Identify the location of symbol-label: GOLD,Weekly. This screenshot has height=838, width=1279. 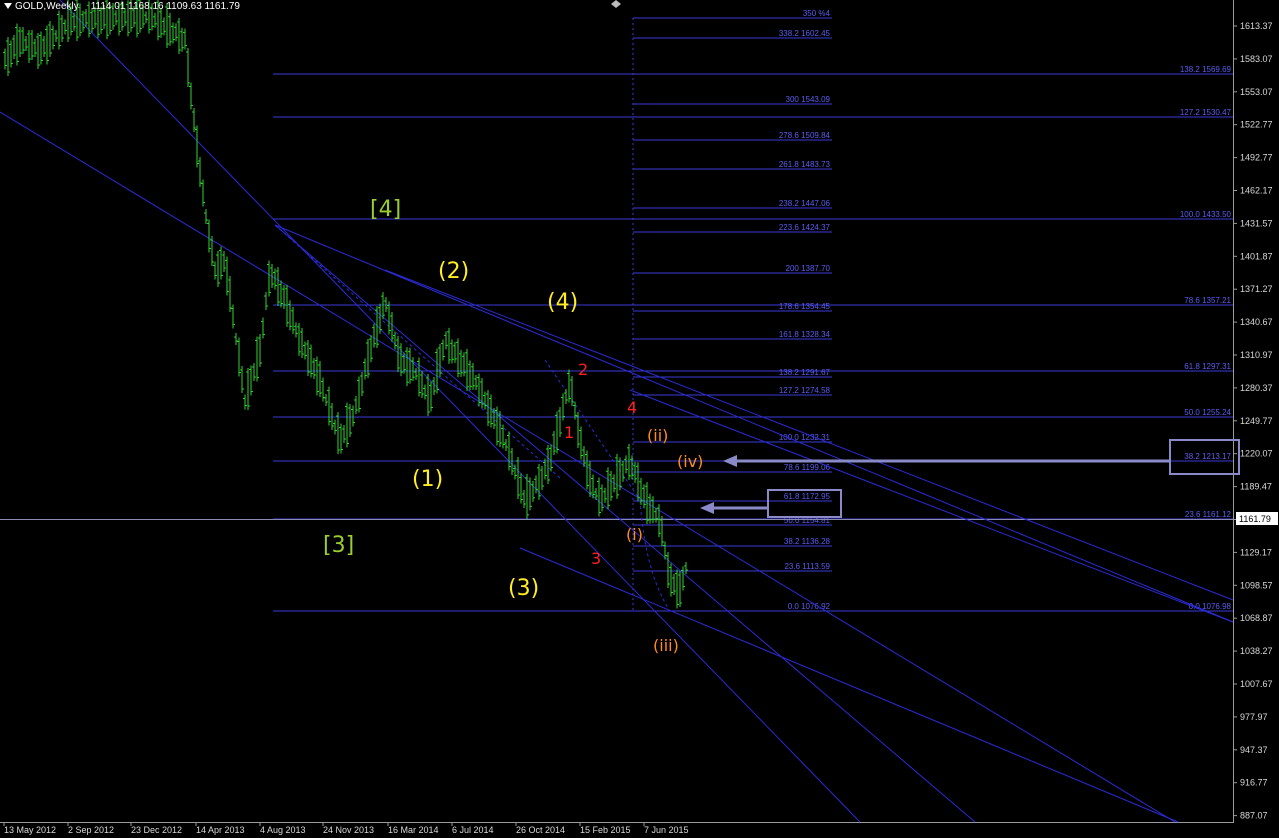
(47, 6).